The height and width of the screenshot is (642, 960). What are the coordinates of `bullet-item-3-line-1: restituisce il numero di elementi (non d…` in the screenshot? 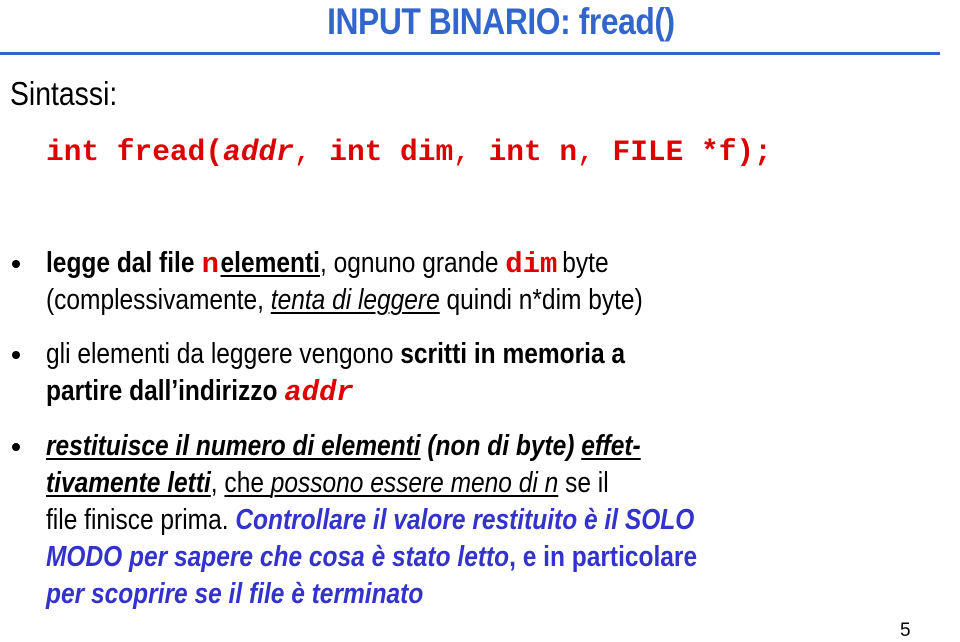 It's located at (502, 446).